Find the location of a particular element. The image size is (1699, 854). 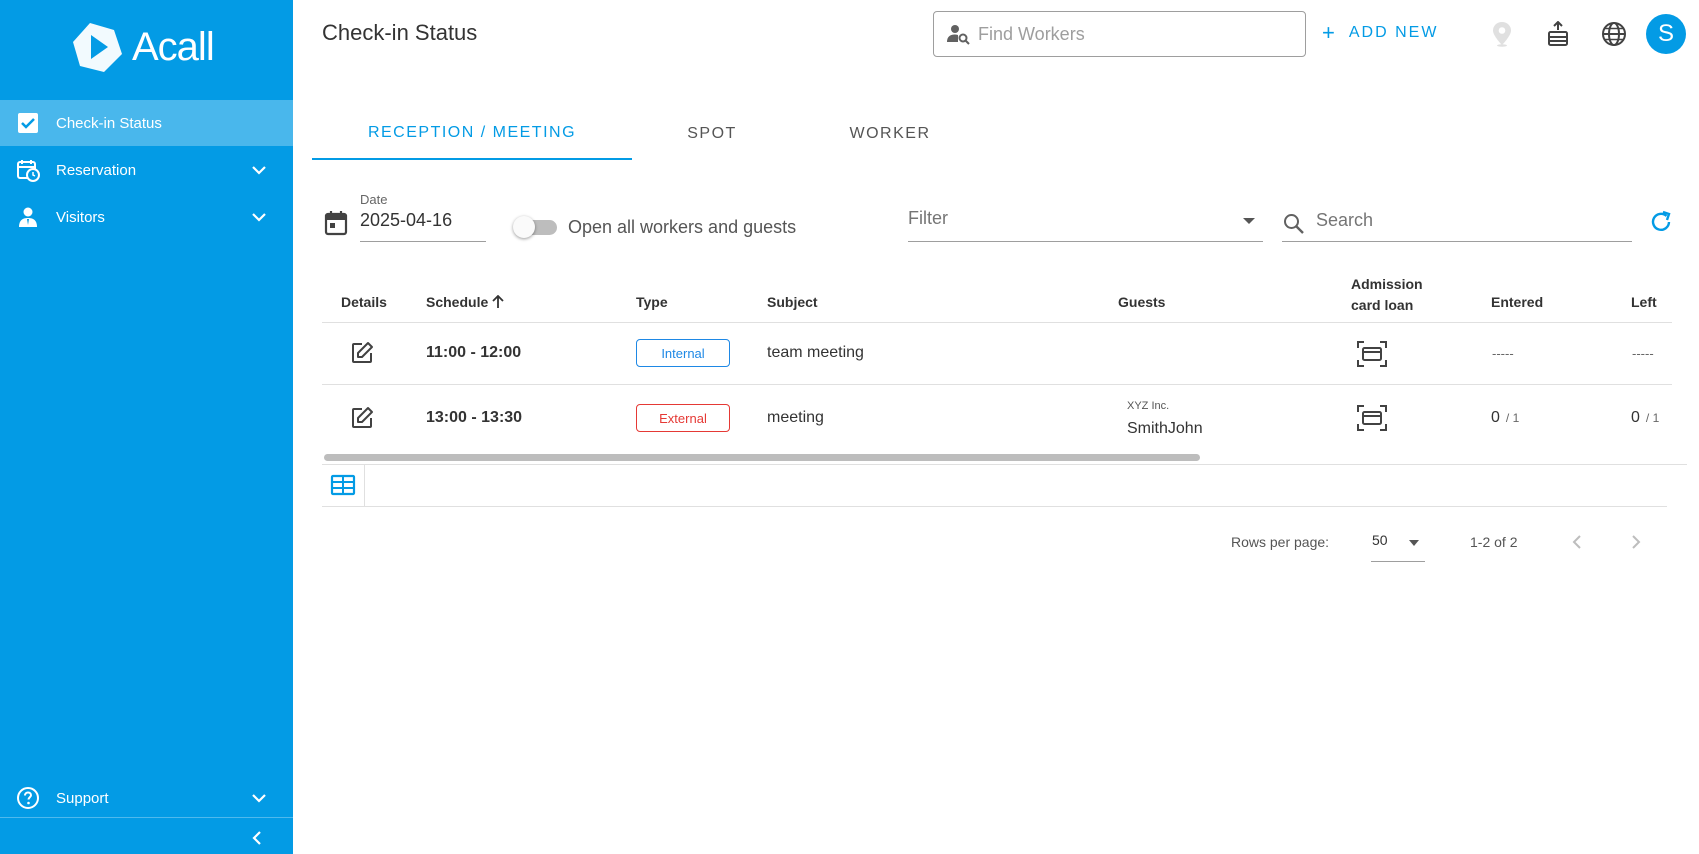

sidebar-item-visitors: Visitors is located at coordinates (146, 217).